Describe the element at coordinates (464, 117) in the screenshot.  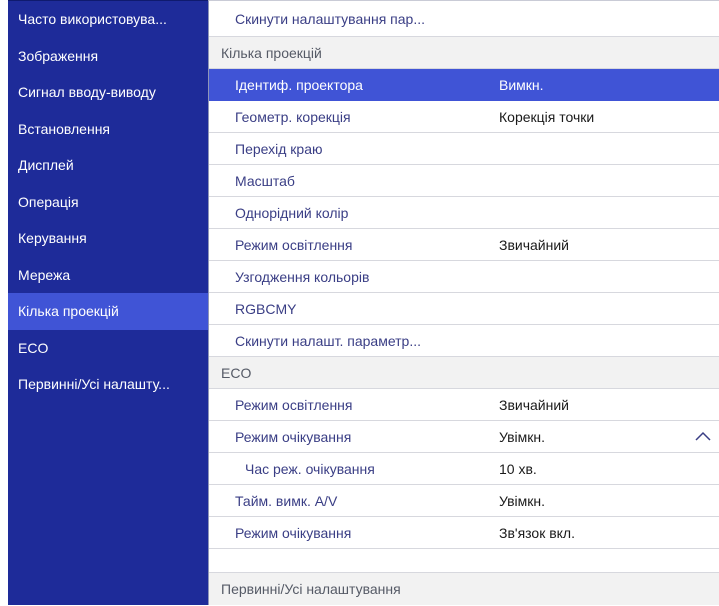
I see `menu-item-geometry-correction: Геометр. корекція Корекція точки` at that location.